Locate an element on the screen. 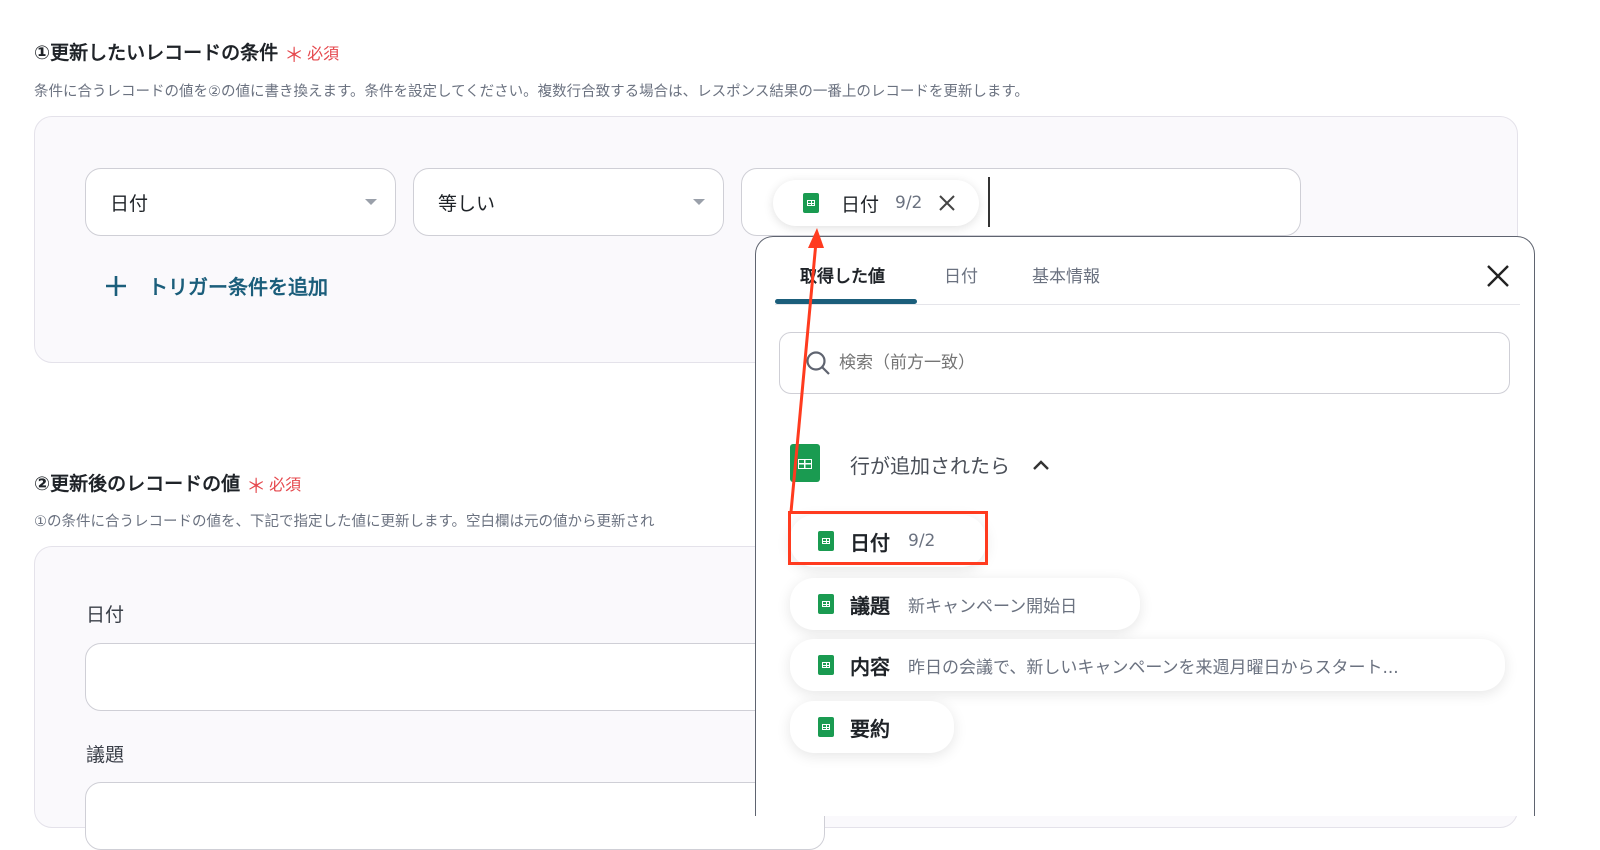 This screenshot has height=850, width=1600. section1-title: ①更新したいレコードの条件＊必須 is located at coordinates (187, 51).